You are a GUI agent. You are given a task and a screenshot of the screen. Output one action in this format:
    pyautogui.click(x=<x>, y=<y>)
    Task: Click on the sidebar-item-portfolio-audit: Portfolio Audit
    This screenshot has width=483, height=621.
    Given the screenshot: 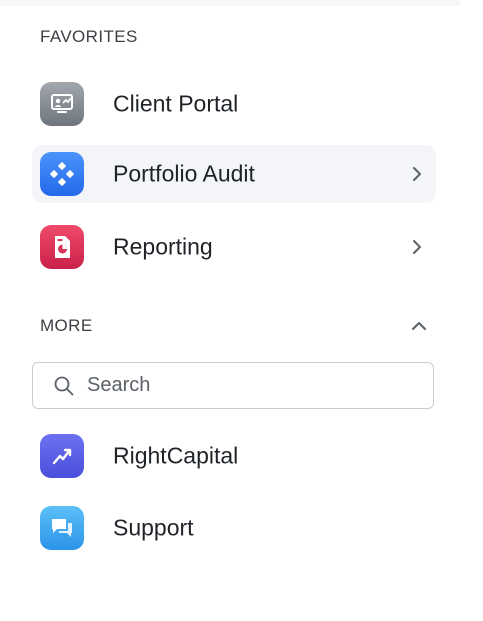 What is the action you would take?
    pyautogui.click(x=234, y=174)
    